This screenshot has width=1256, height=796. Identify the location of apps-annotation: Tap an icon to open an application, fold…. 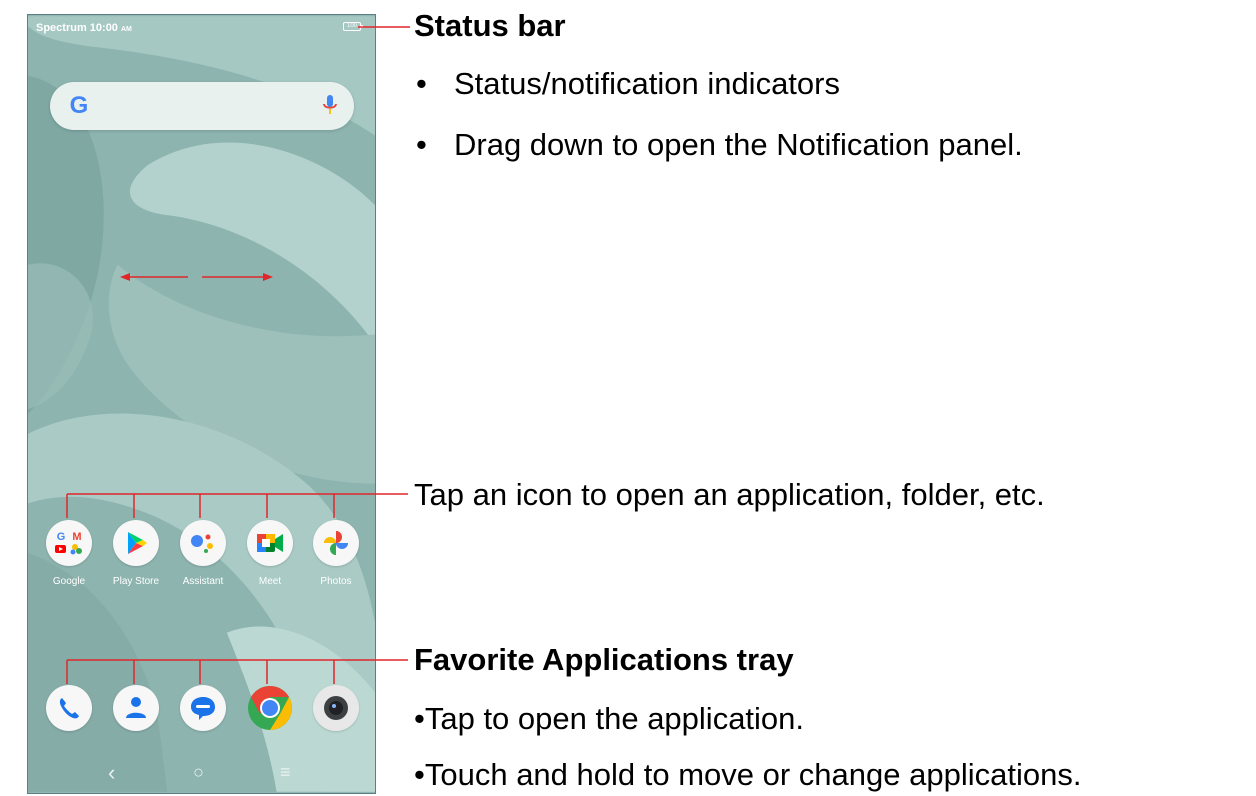
(729, 494).